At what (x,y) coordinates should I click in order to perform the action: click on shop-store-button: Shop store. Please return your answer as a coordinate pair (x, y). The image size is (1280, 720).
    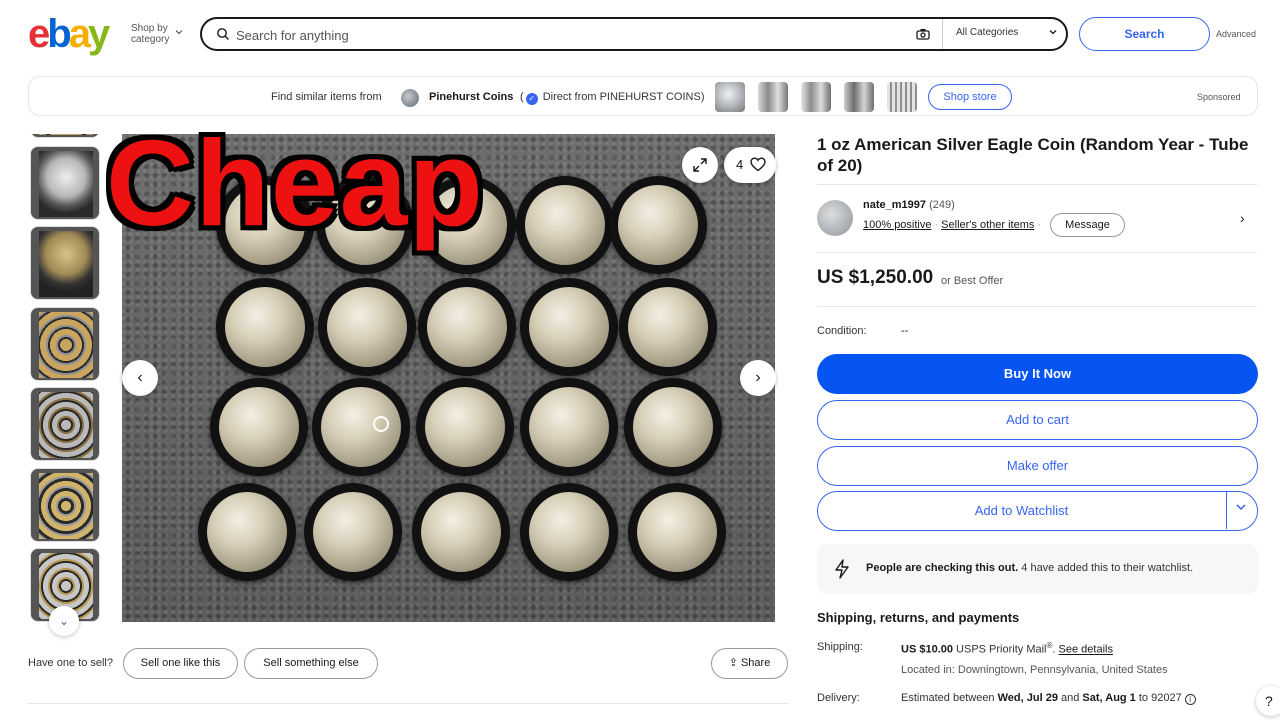
    Looking at the image, I should click on (970, 97).